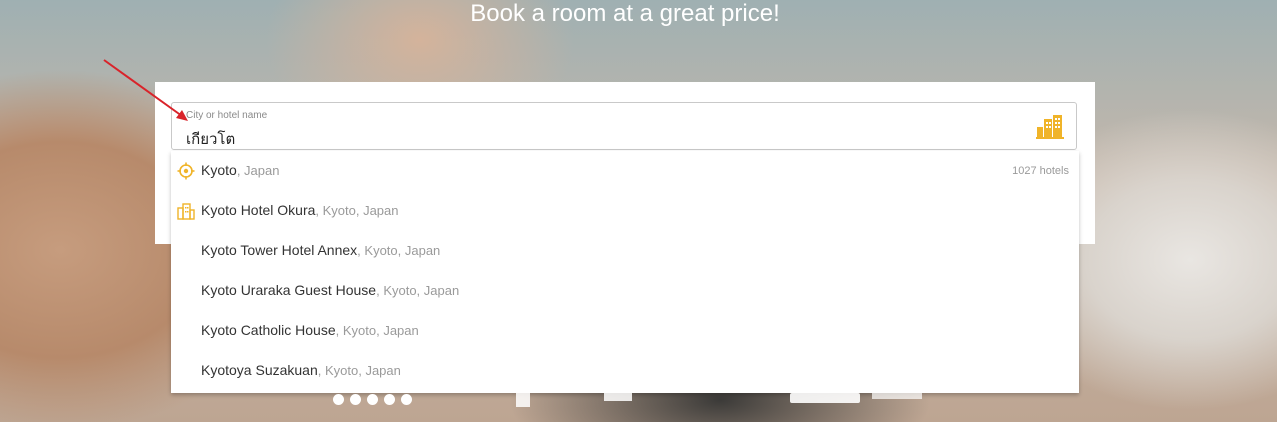 This screenshot has width=1277, height=422. I want to click on suggestion-hotel-tower-annex: Kyoto Tower Hotel Annex, Kyoto, Japan, so click(625, 251).